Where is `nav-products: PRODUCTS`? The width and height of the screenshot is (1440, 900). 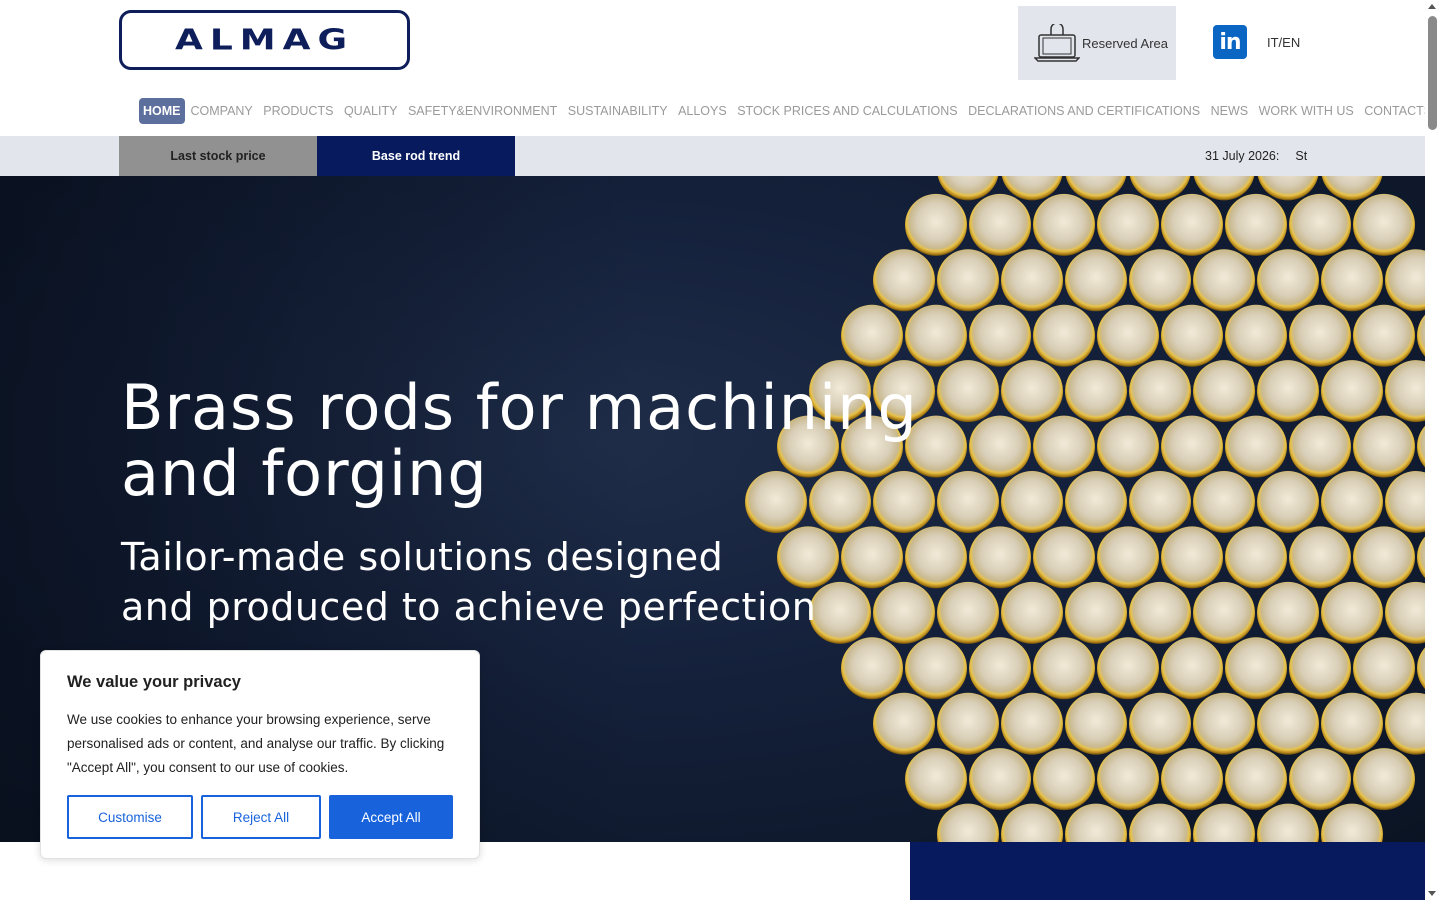 nav-products: PRODUCTS is located at coordinates (298, 111).